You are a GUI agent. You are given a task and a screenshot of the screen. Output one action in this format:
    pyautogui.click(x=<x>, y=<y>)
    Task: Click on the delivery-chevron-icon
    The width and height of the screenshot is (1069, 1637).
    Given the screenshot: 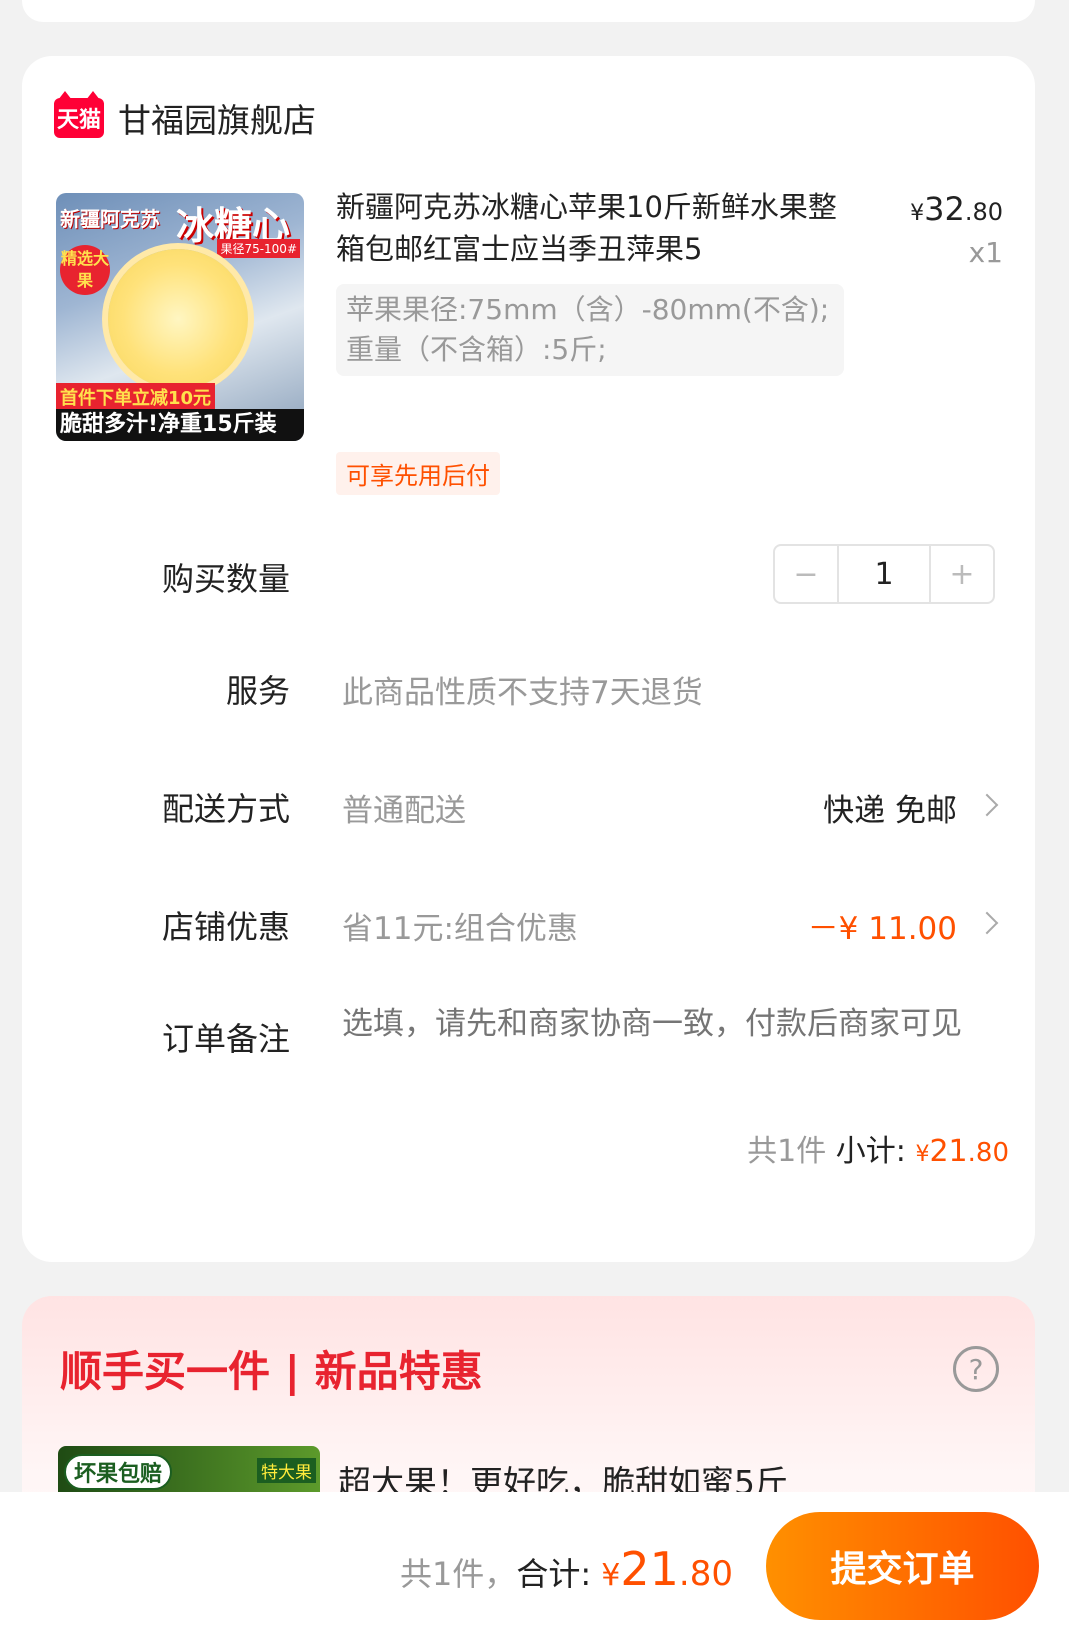 What is the action you would take?
    pyautogui.click(x=987, y=805)
    